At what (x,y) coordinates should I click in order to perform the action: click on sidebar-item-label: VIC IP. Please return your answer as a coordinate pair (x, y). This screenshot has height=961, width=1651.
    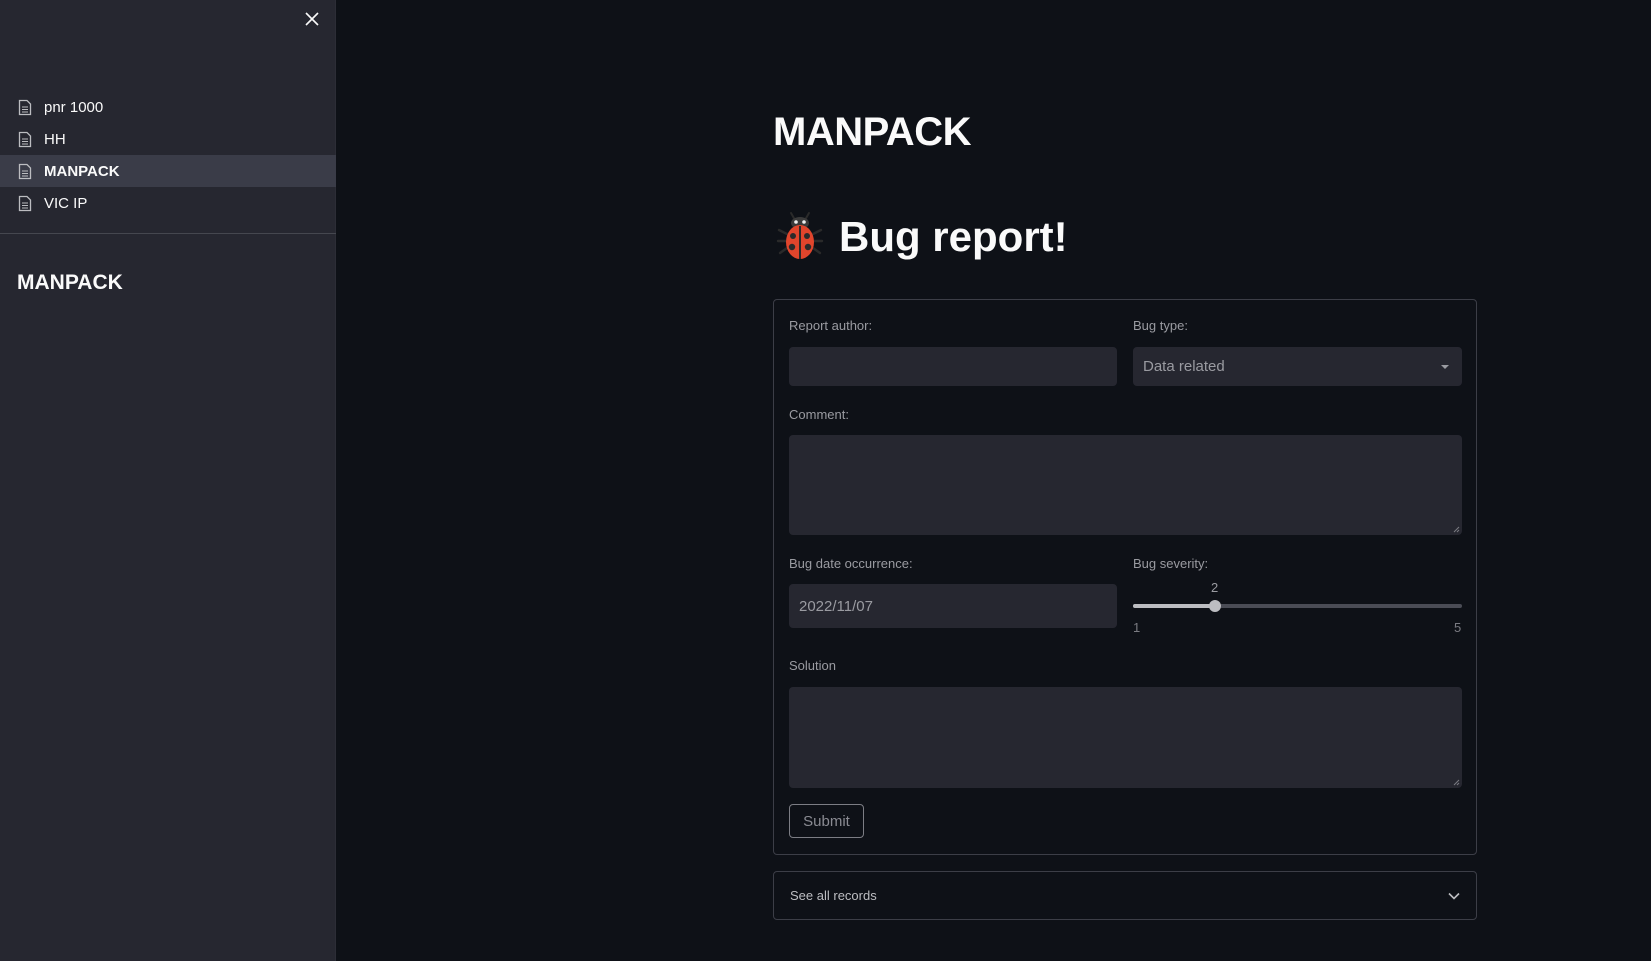
    Looking at the image, I should click on (66, 203).